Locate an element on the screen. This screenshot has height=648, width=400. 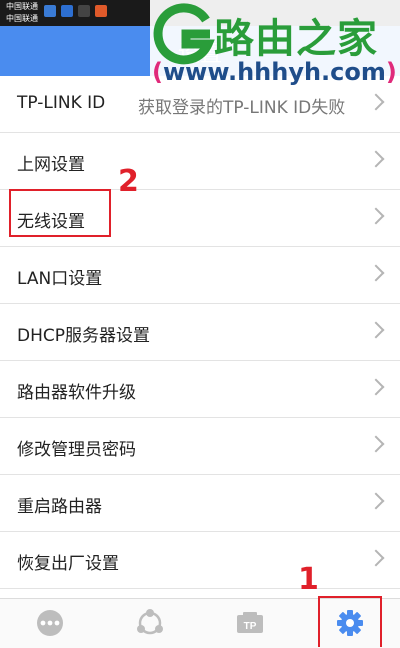
setting-label: 上网设置 is located at coordinates (51, 165).